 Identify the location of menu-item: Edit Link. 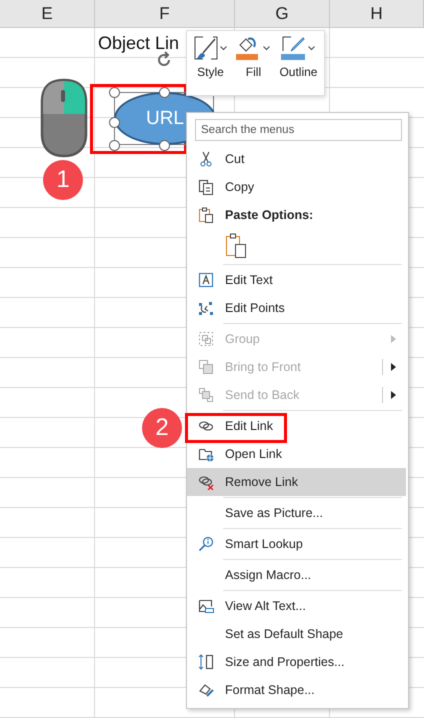
(249, 426).